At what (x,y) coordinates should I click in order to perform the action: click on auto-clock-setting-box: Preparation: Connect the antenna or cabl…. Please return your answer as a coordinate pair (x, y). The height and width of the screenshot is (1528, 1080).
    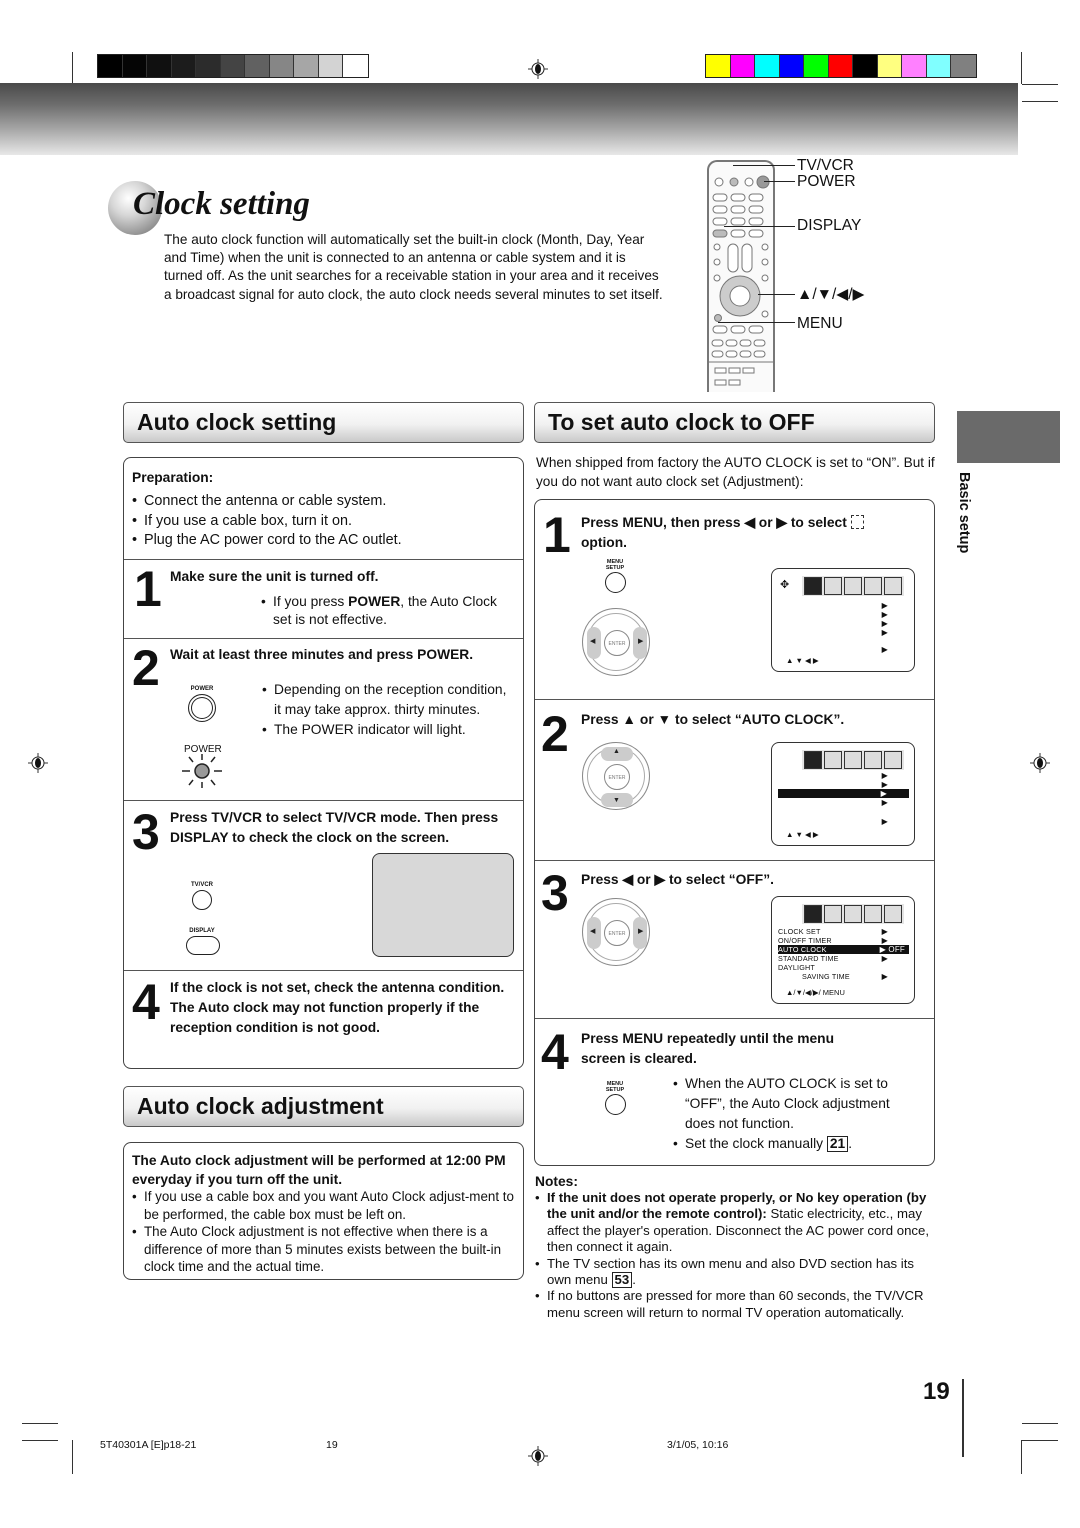
    Looking at the image, I should click on (323, 763).